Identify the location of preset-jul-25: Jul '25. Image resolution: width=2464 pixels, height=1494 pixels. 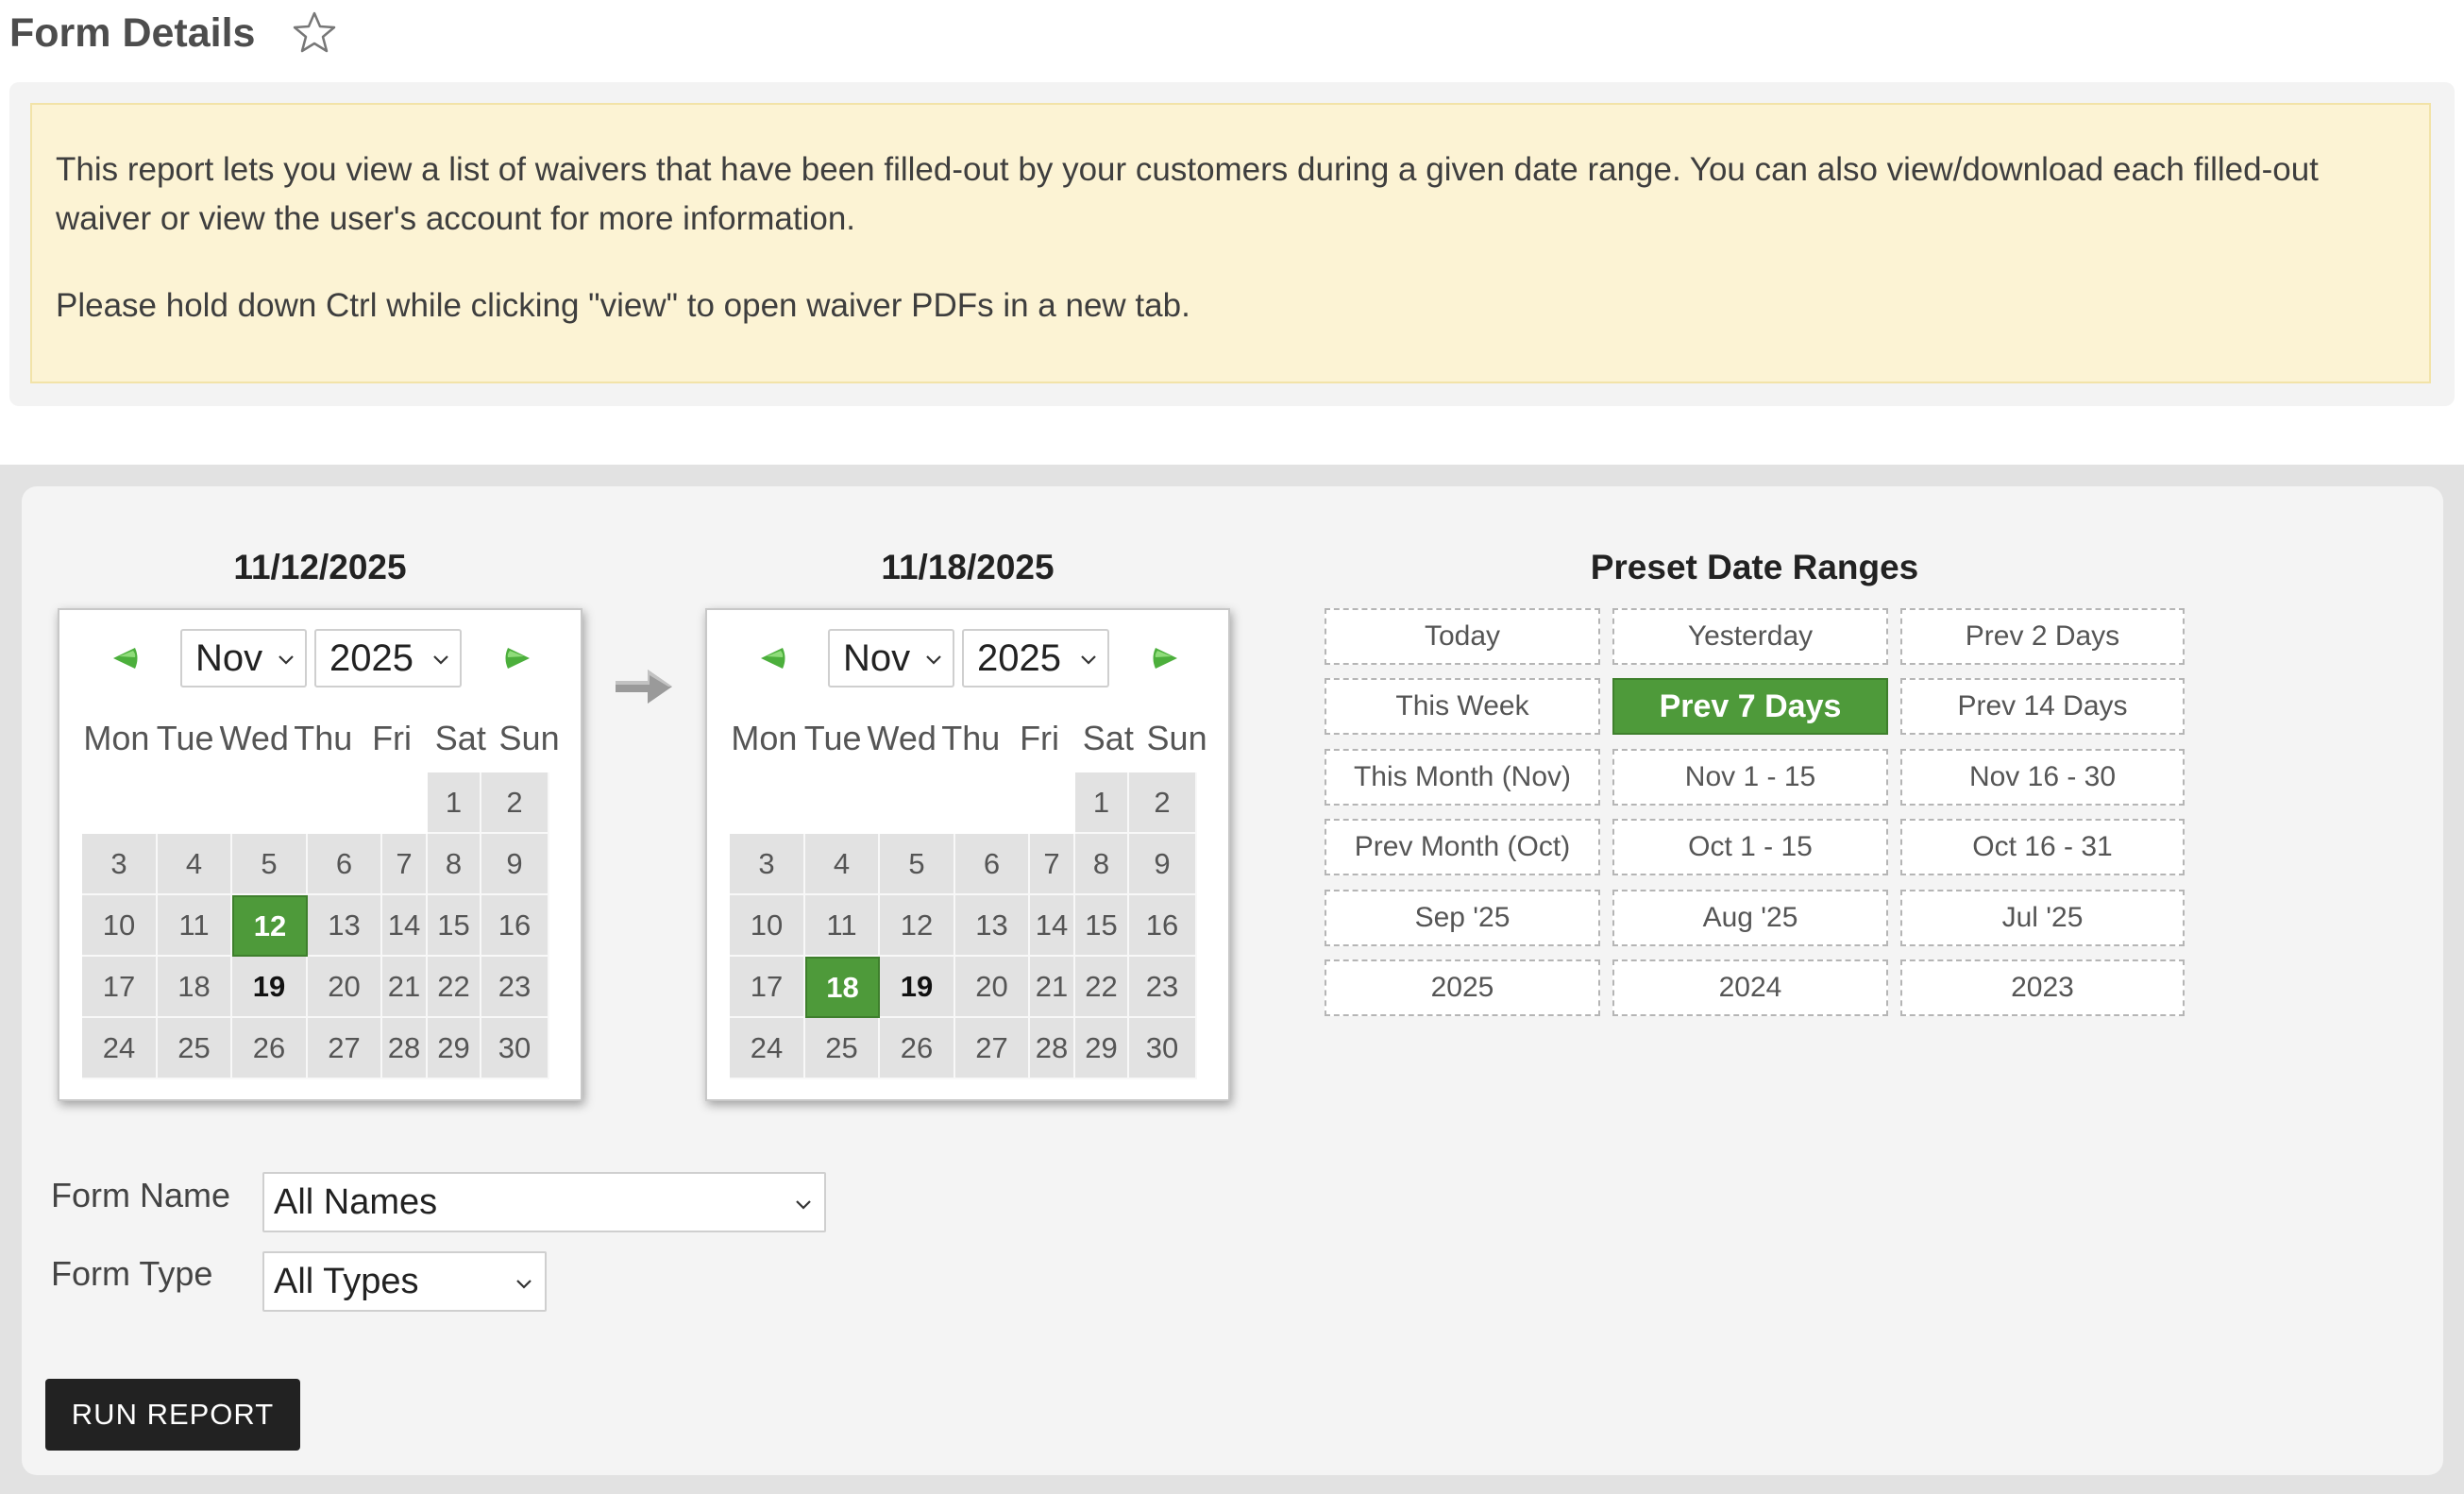
(2042, 918).